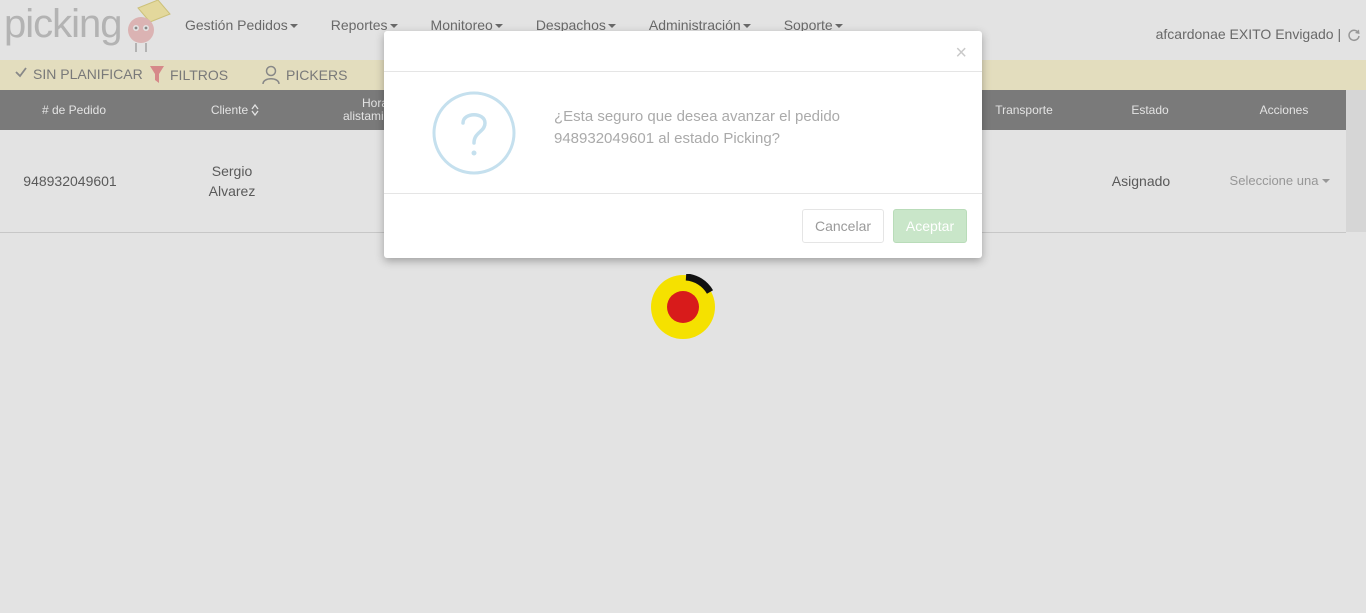  Describe the element at coordinates (843, 226) in the screenshot. I see `cancel-button: Cancelar` at that location.